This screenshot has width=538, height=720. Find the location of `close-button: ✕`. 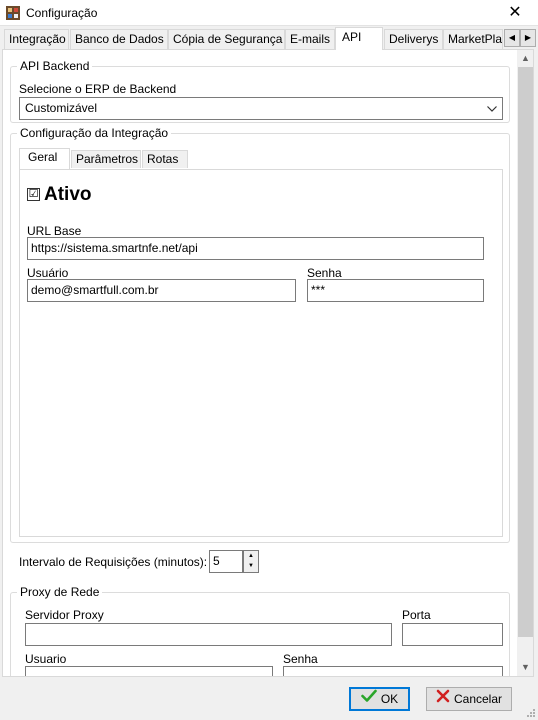

close-button: ✕ is located at coordinates (515, 13).